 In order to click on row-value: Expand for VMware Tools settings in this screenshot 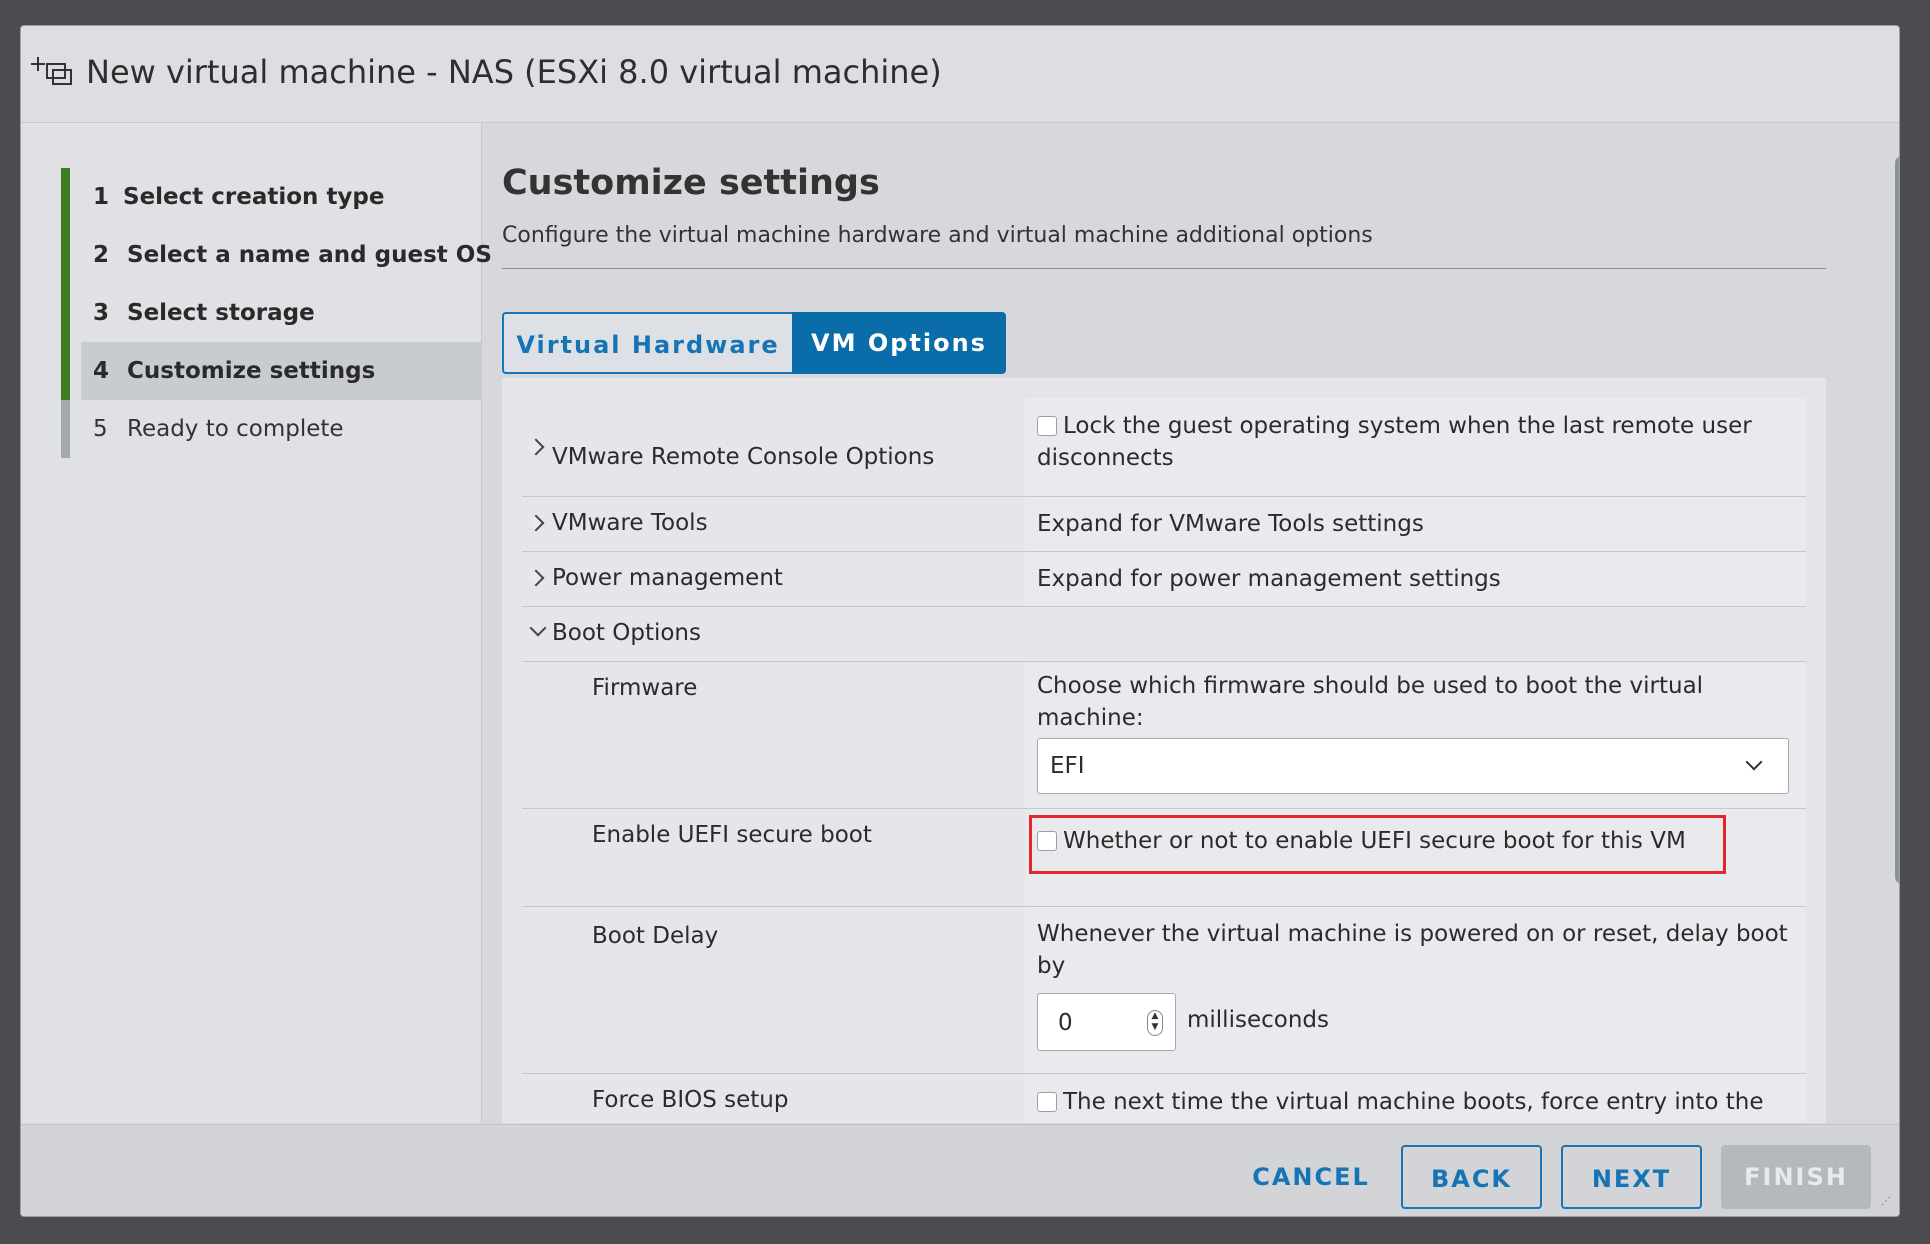, I will do `click(1415, 524)`.